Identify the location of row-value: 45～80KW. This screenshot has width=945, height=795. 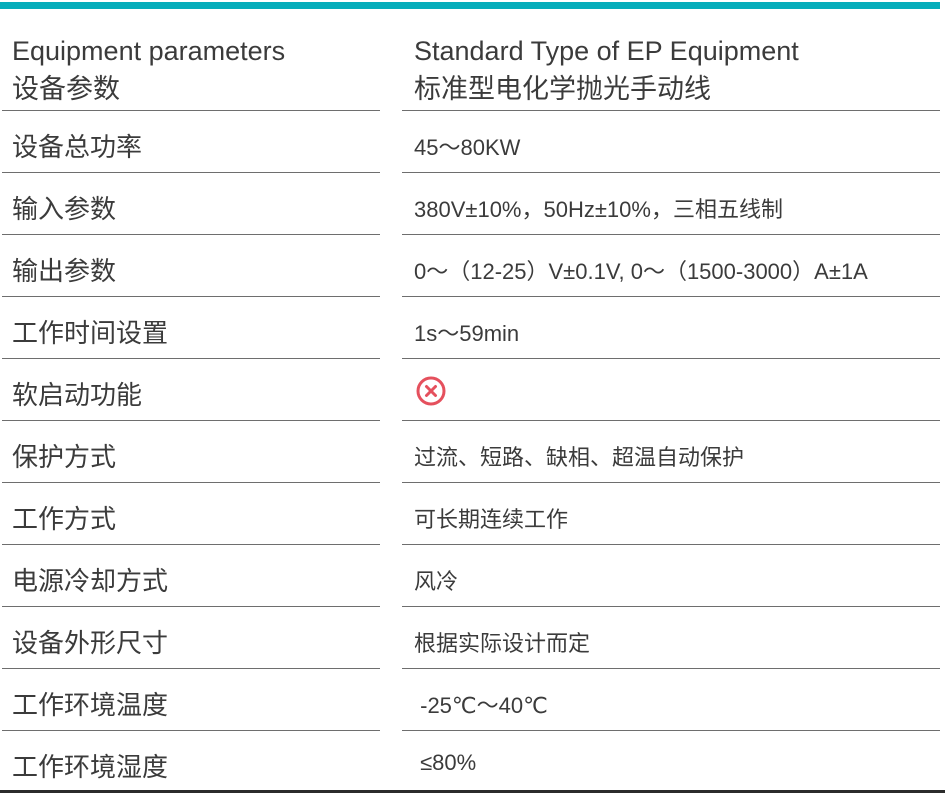
(467, 147).